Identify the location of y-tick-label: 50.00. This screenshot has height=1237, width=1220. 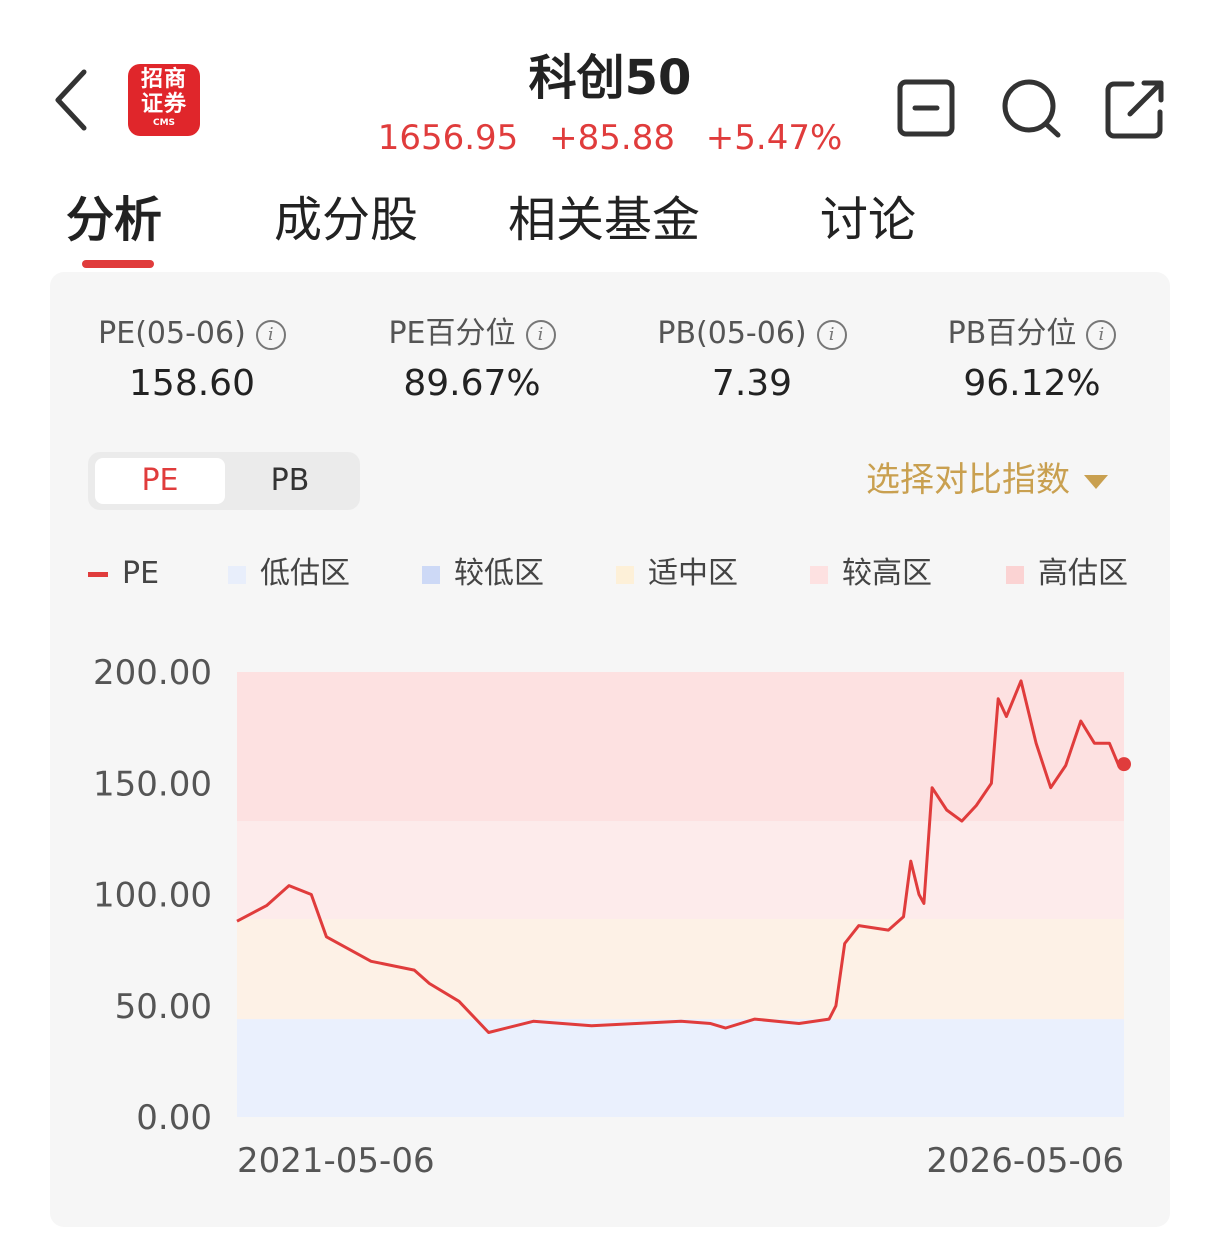
(163, 1007).